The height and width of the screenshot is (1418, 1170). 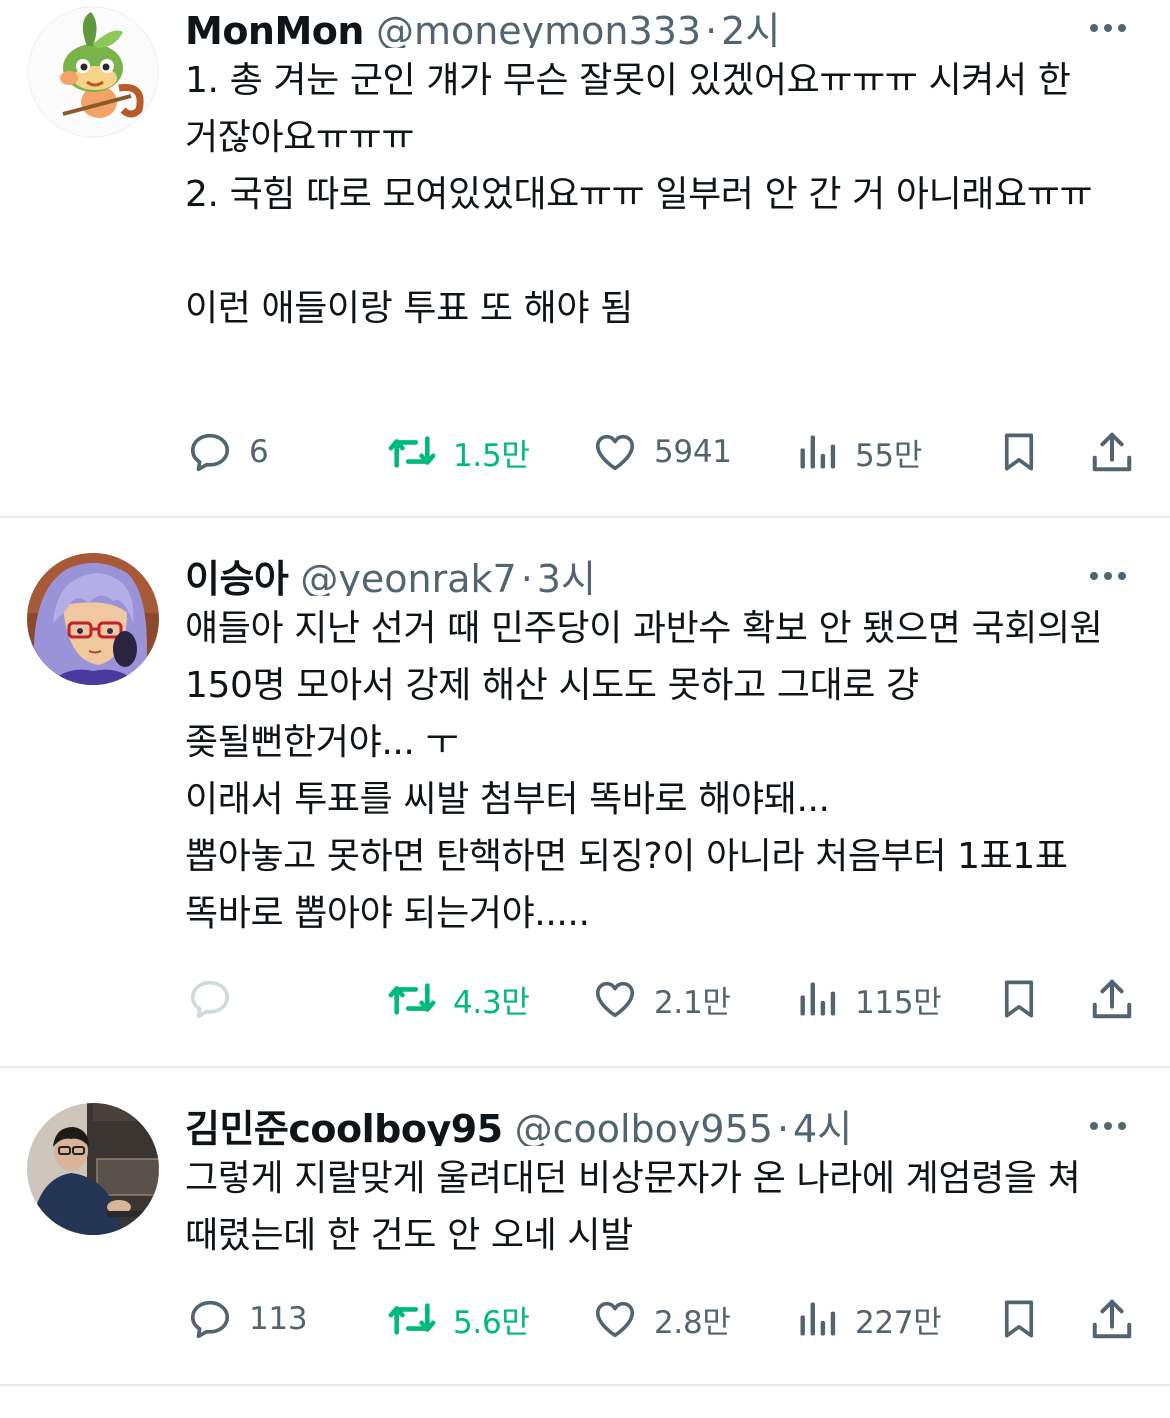 What do you see at coordinates (585, 999) in the screenshot?
I see `action-bar: 4.3만 2.1만 115만` at bounding box center [585, 999].